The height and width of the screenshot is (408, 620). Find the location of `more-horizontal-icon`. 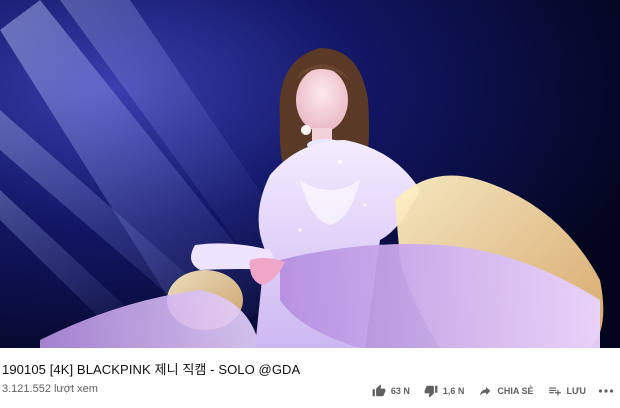

more-horizontal-icon is located at coordinates (606, 391).